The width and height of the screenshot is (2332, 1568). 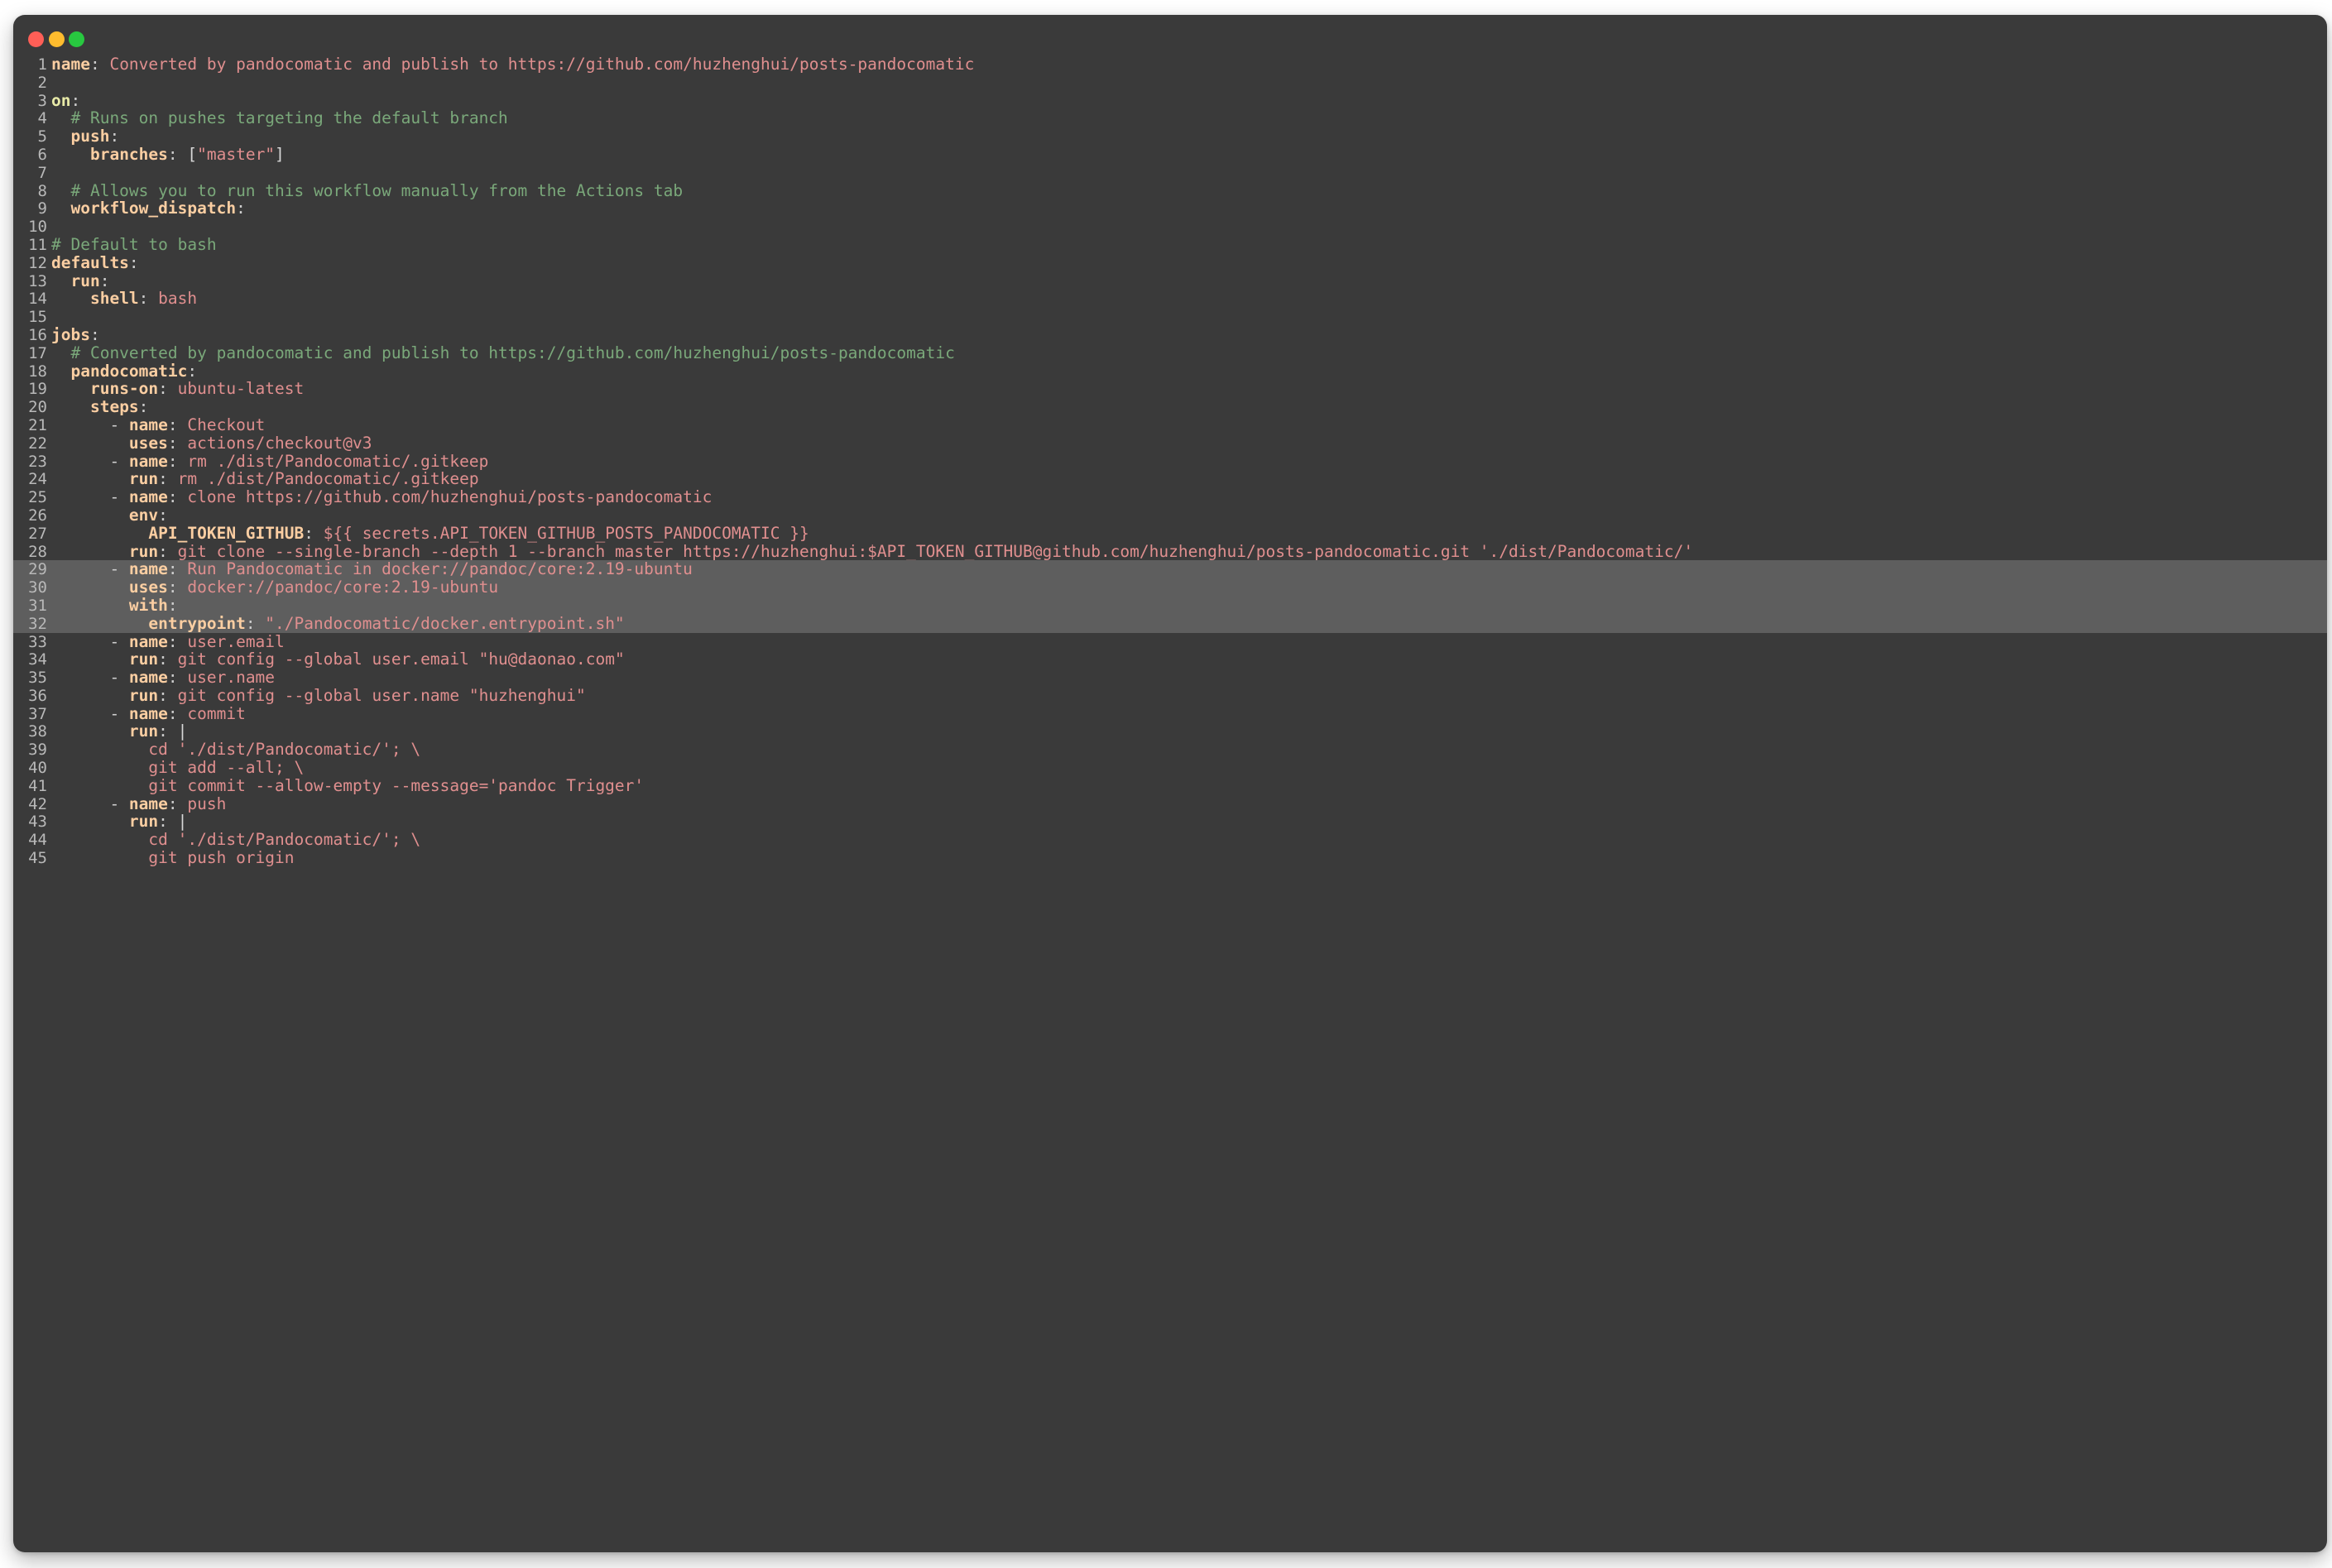 I want to click on code-line-text: with:, so click(x=113, y=606).